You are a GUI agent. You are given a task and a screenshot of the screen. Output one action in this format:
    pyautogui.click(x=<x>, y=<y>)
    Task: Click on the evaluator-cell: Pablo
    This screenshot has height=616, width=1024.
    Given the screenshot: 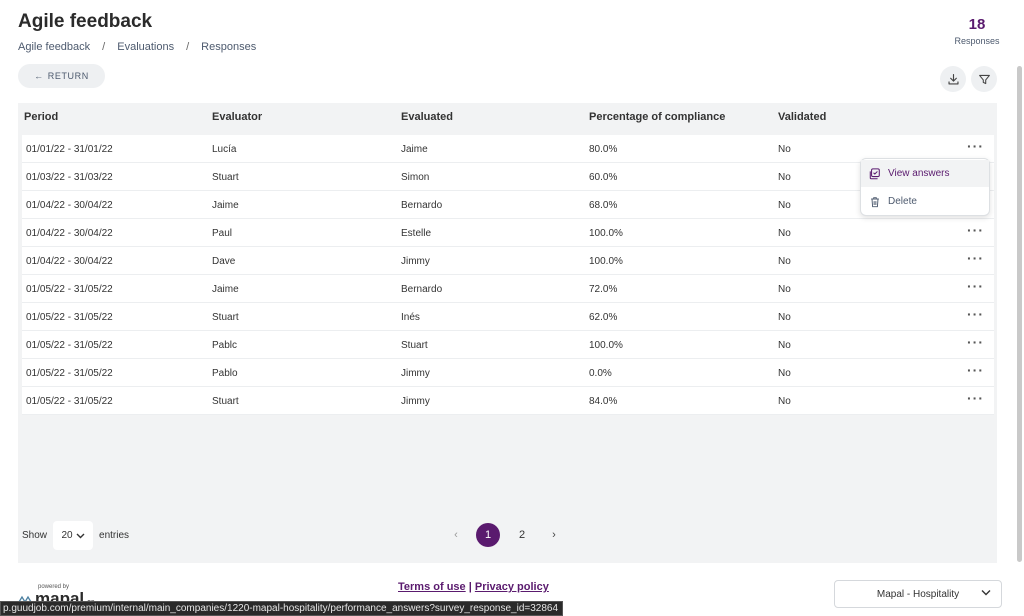 What is the action you would take?
    pyautogui.click(x=225, y=373)
    